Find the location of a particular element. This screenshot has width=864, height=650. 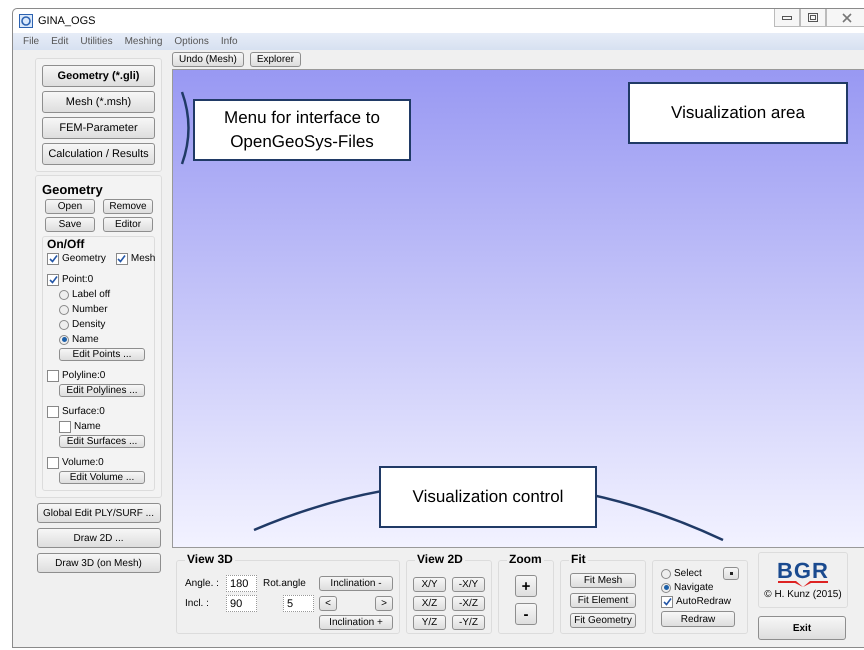

checkbox-label: Polyline:0 is located at coordinates (84, 375).